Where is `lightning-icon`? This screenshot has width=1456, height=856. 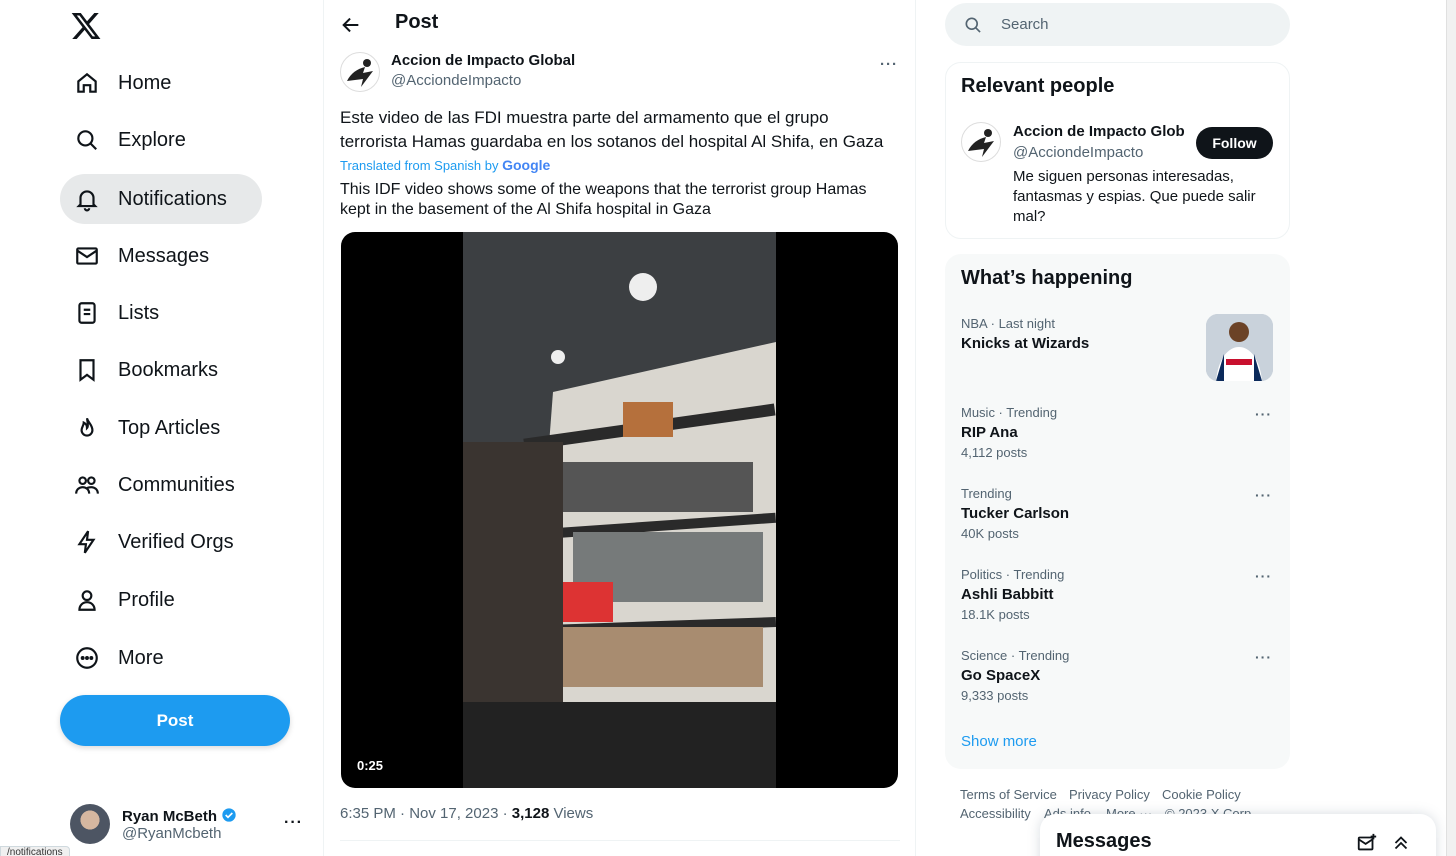
lightning-icon is located at coordinates (86, 542).